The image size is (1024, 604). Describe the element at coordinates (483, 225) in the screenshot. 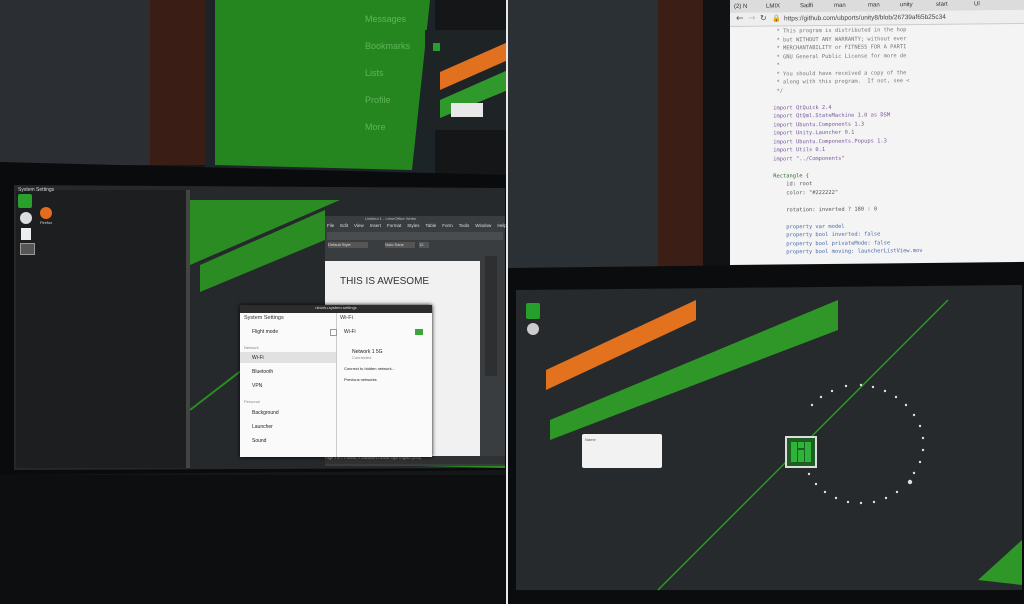

I see `menu-window: Window` at that location.